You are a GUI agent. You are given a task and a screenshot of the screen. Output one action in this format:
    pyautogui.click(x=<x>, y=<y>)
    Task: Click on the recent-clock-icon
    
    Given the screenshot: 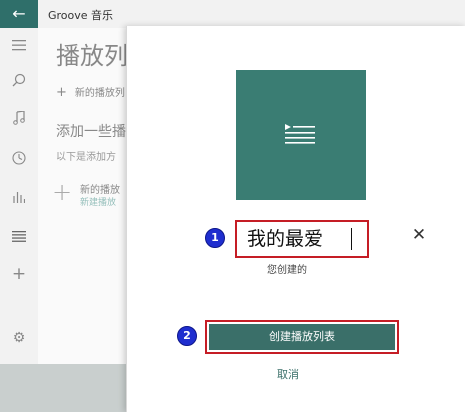 What is the action you would take?
    pyautogui.click(x=19, y=158)
    